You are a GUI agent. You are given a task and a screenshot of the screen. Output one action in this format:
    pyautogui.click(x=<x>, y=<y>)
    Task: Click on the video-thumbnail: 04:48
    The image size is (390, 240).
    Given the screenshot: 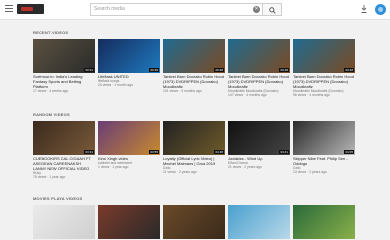 What is the action you would take?
    pyautogui.click(x=194, y=138)
    